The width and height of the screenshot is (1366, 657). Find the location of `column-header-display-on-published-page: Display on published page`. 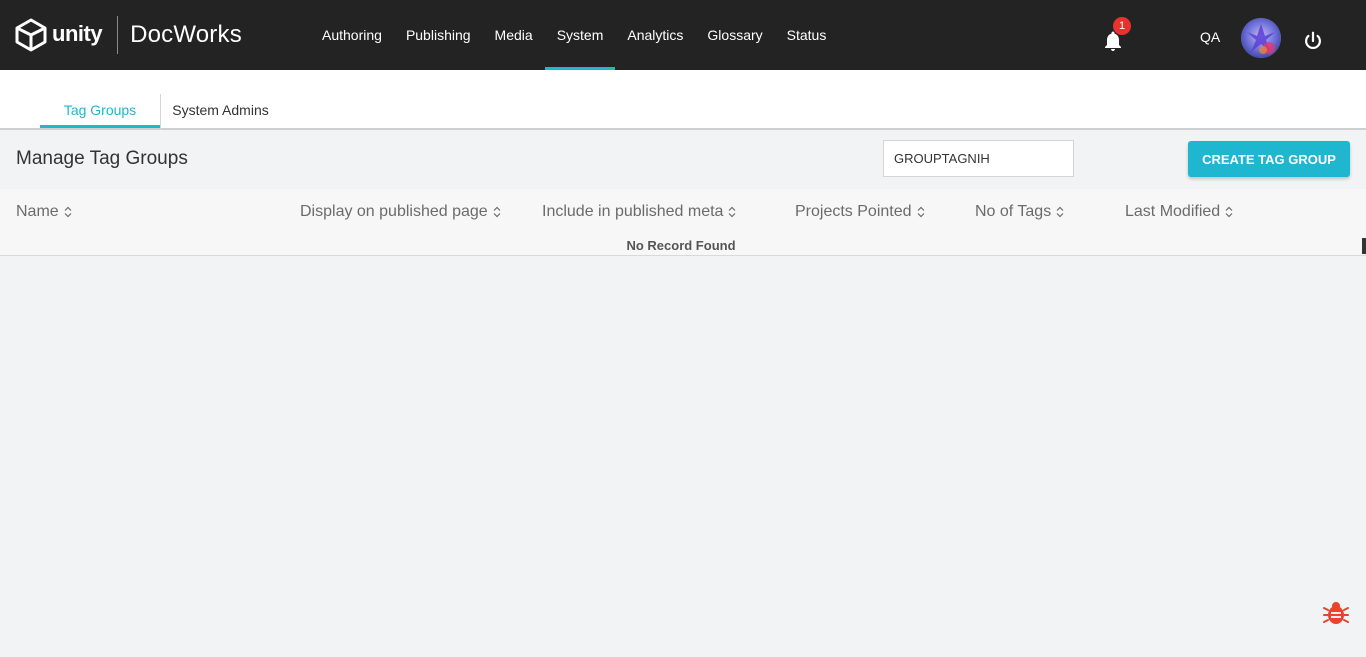

column-header-display-on-published-page: Display on published page is located at coordinates (400, 212).